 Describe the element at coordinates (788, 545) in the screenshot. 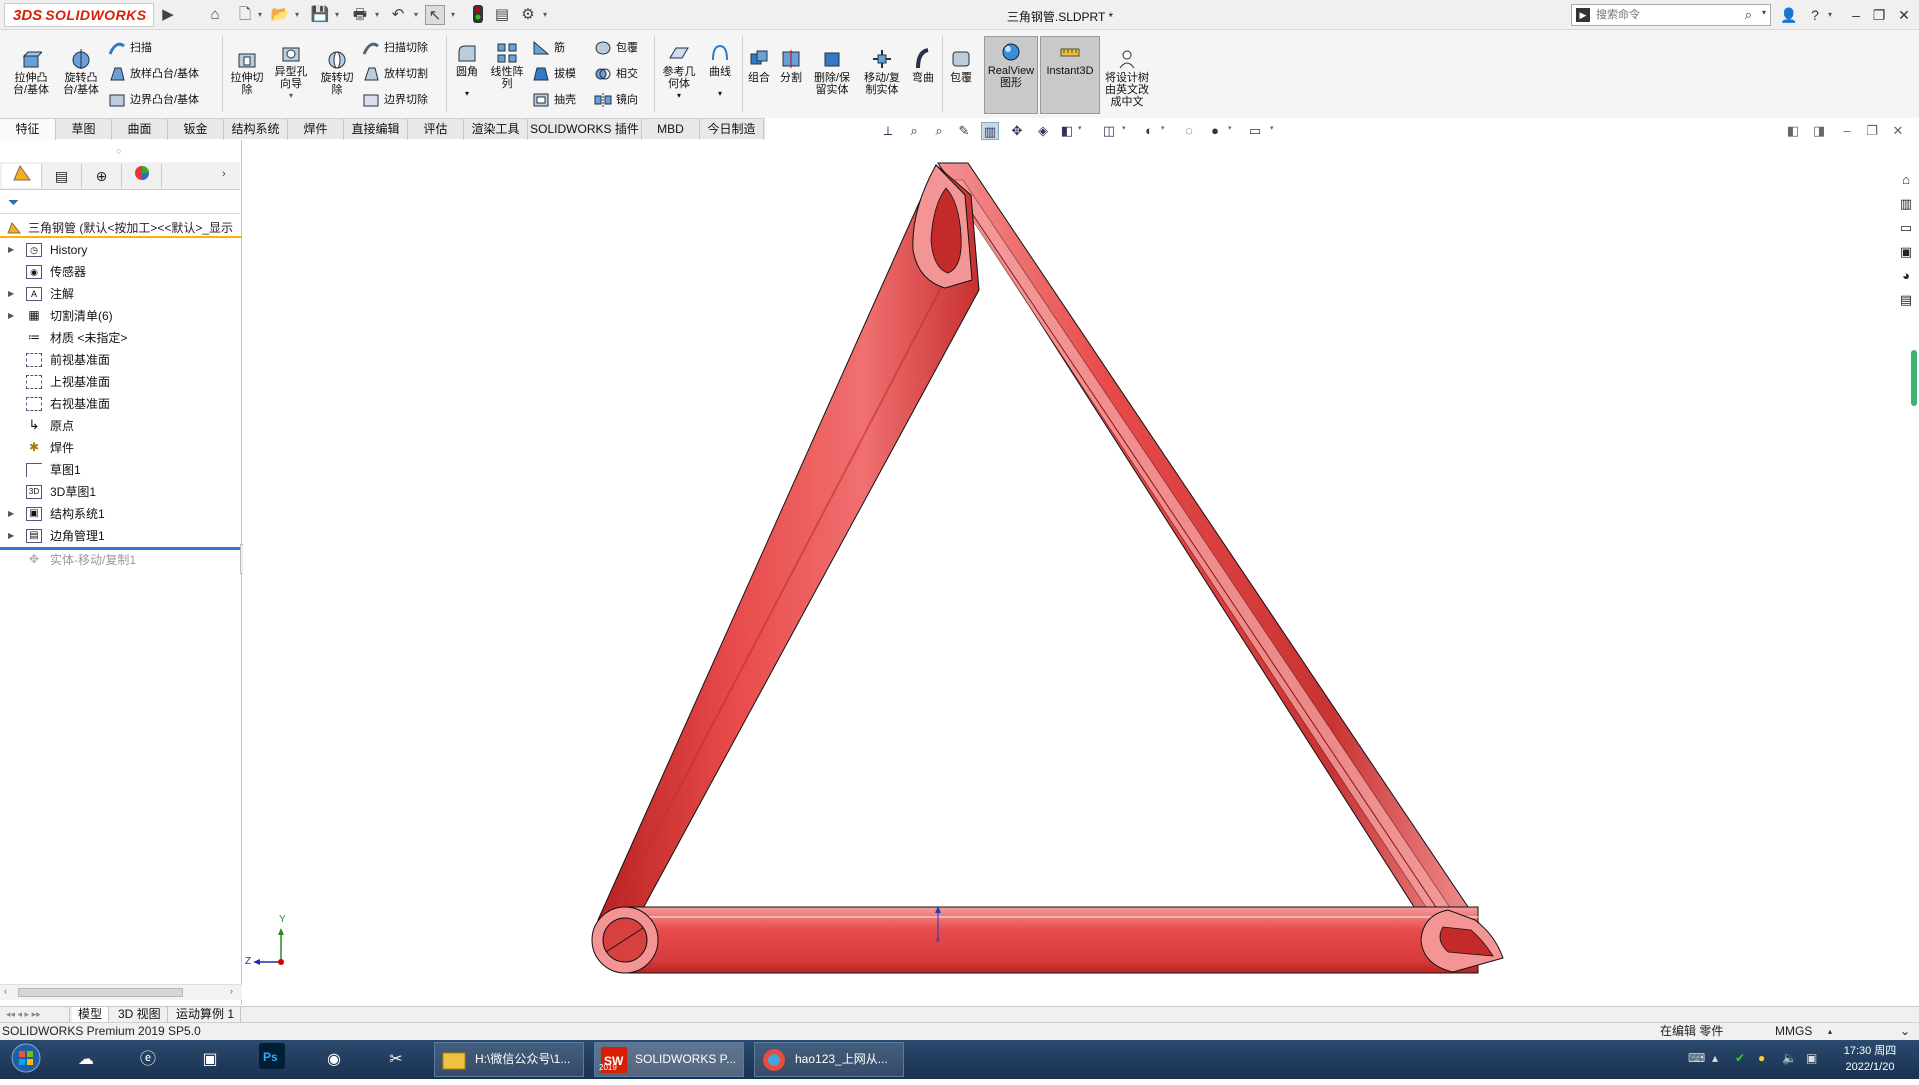

I see `left-tube` at that location.